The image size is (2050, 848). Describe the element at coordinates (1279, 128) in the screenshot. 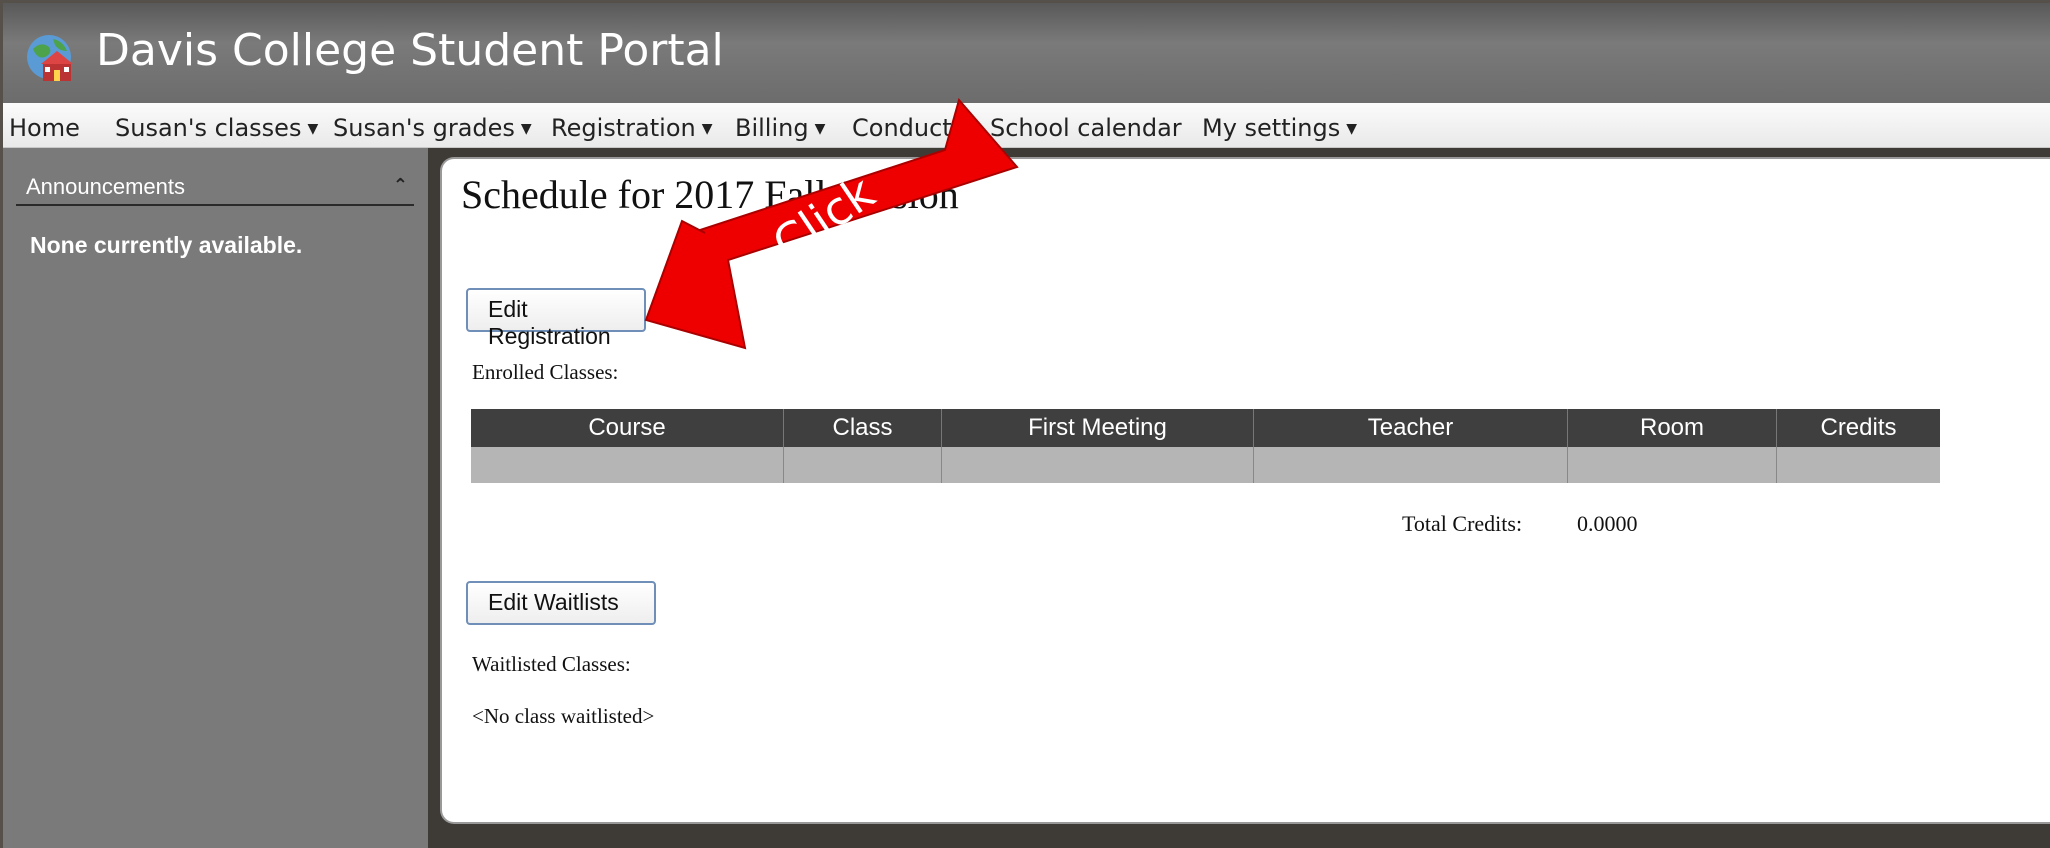

I see `nav-my-settings: My settings ▼` at that location.